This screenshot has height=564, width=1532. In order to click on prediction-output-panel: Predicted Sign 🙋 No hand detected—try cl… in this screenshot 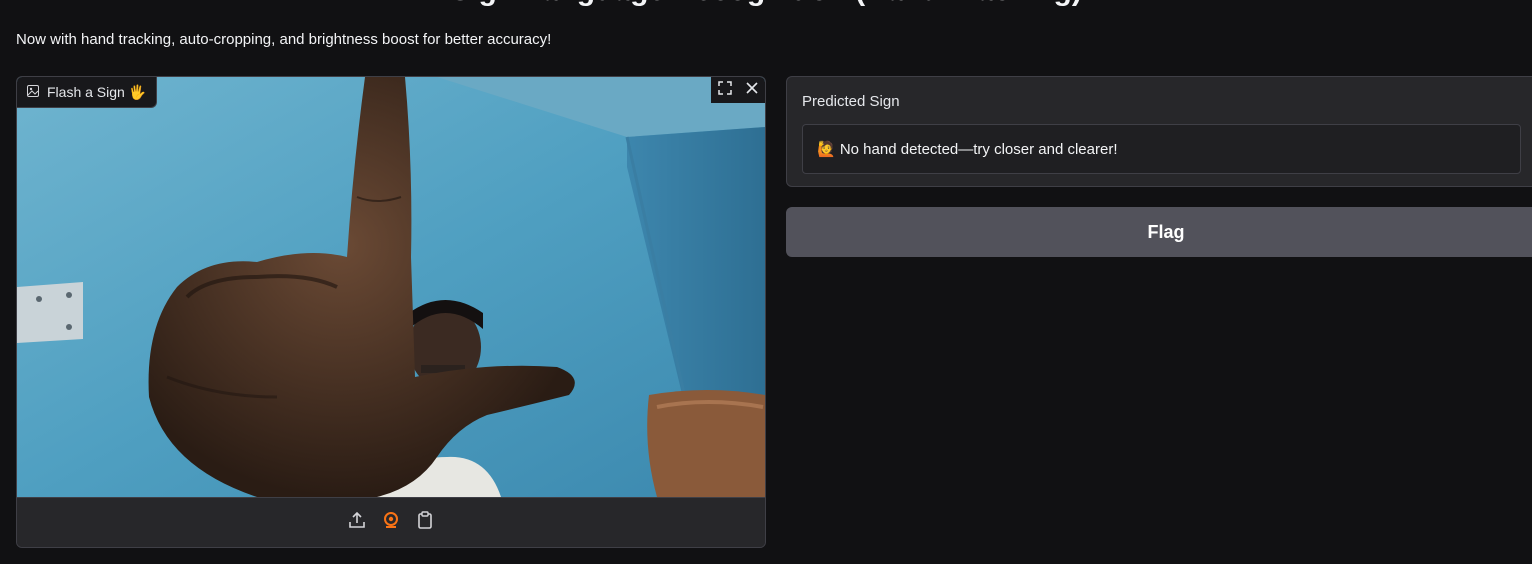, I will do `click(1159, 131)`.